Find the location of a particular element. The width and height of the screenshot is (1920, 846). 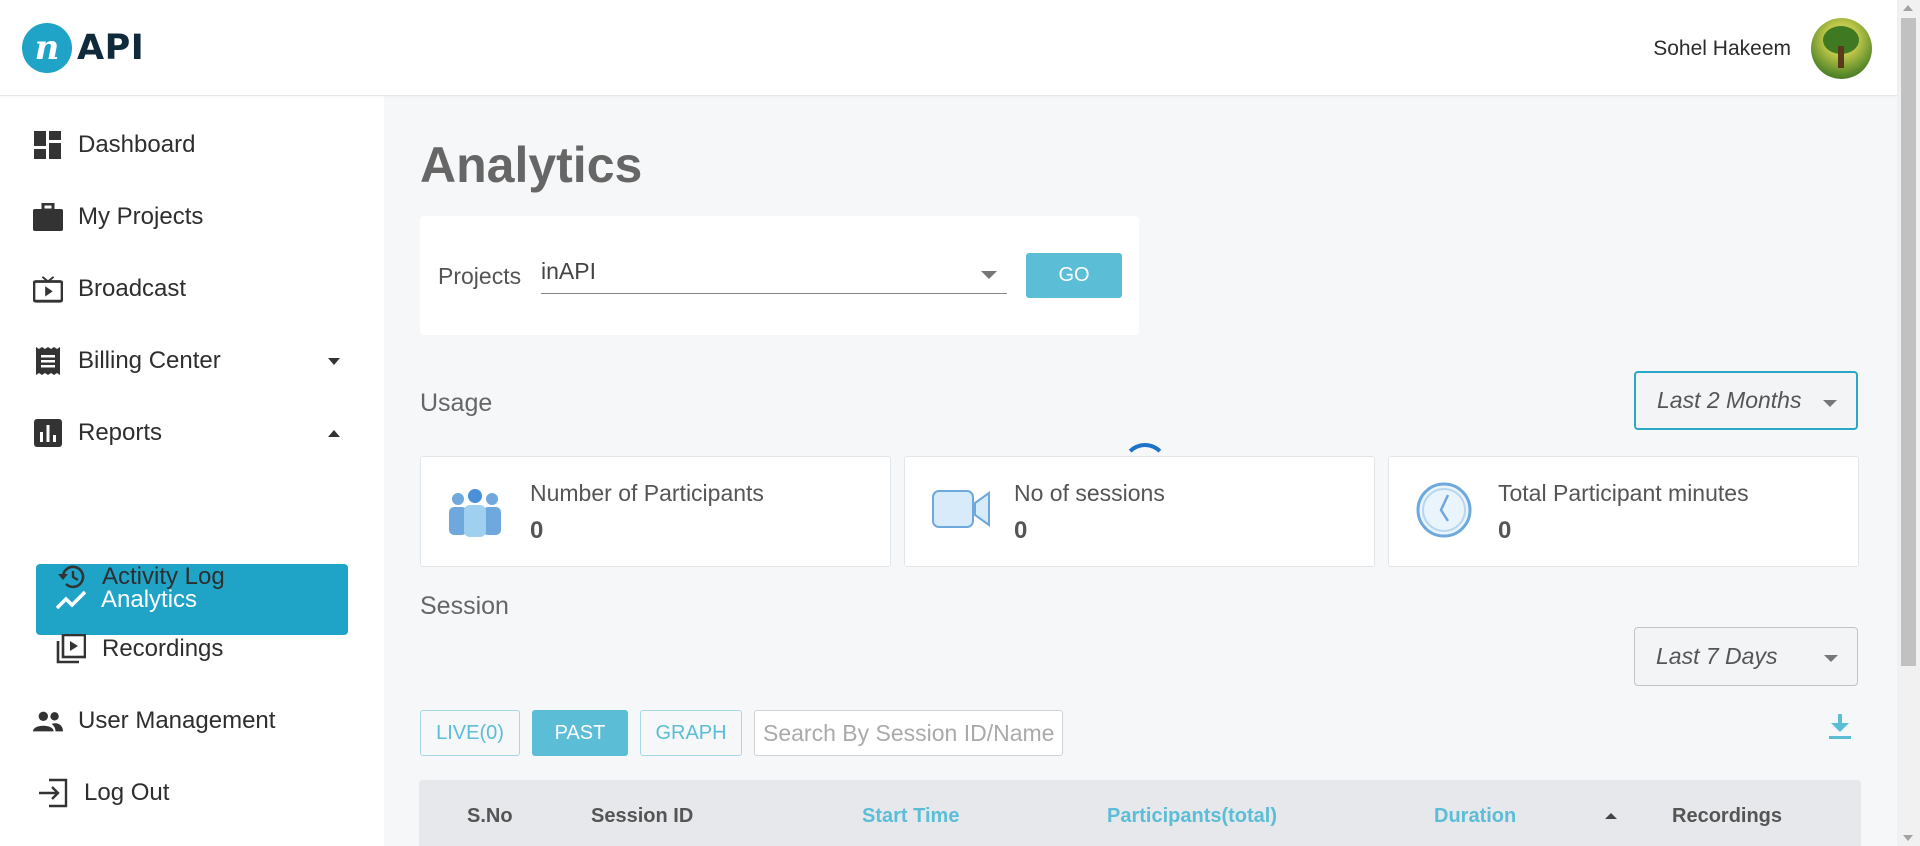

sort-ascending-icon is located at coordinates (1611, 816).